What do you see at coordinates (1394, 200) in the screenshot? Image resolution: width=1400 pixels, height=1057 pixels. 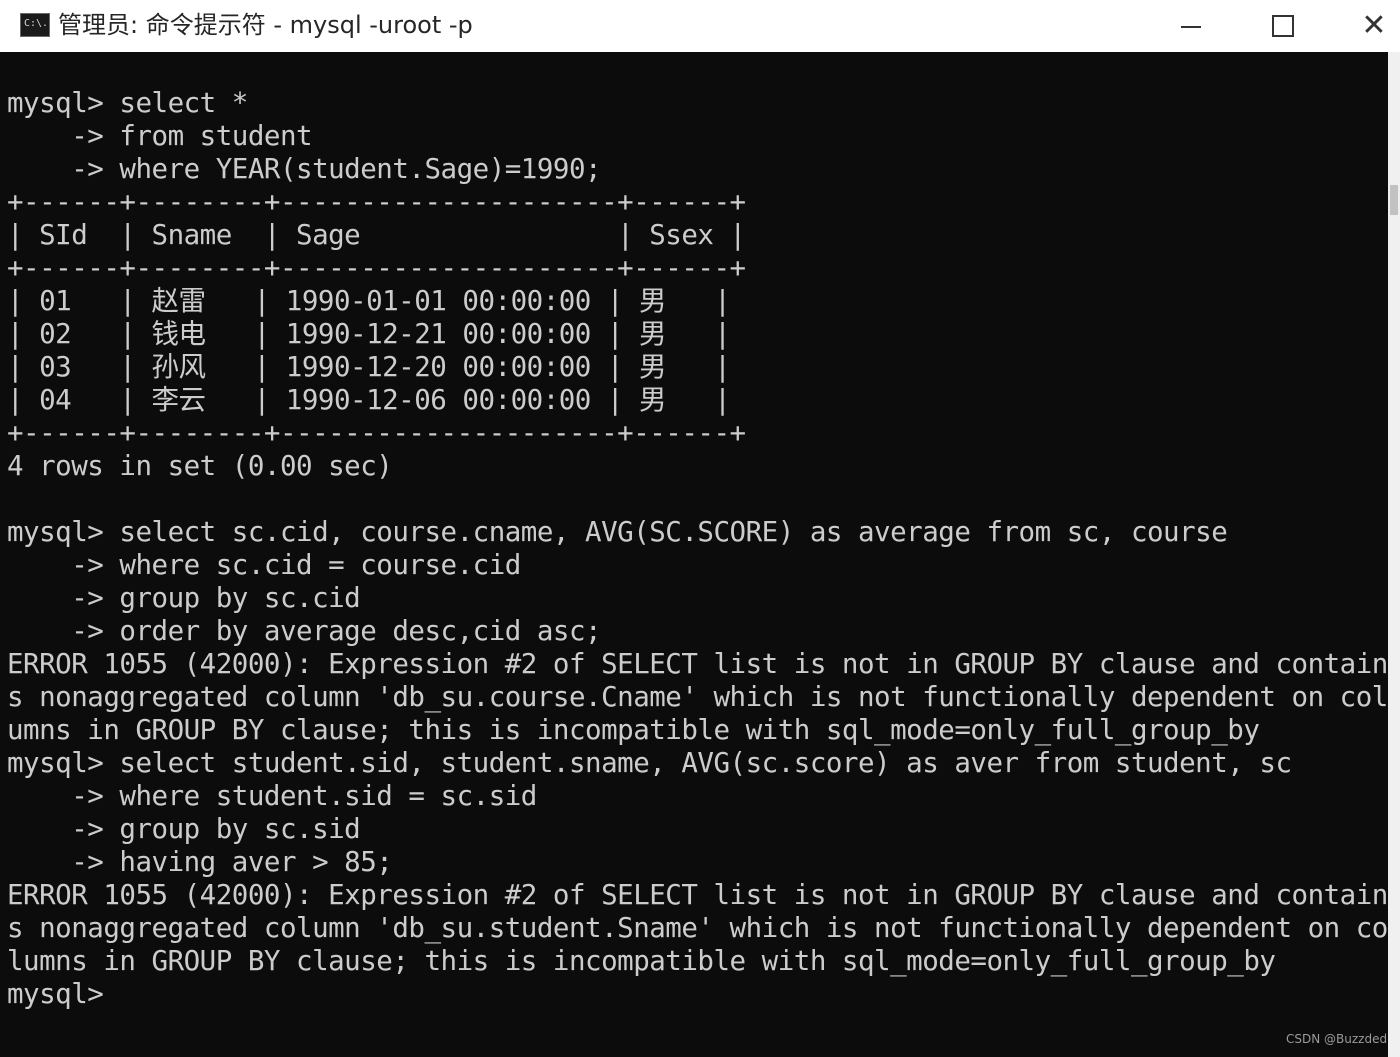 I see `scrollbar-thumb` at bounding box center [1394, 200].